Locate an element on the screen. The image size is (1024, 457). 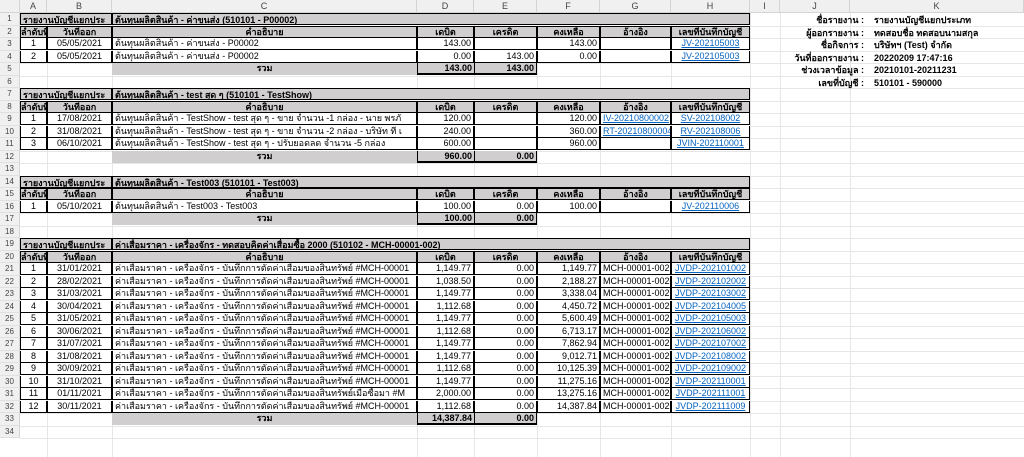
row-header-28: 28 is located at coordinates (10, 356).